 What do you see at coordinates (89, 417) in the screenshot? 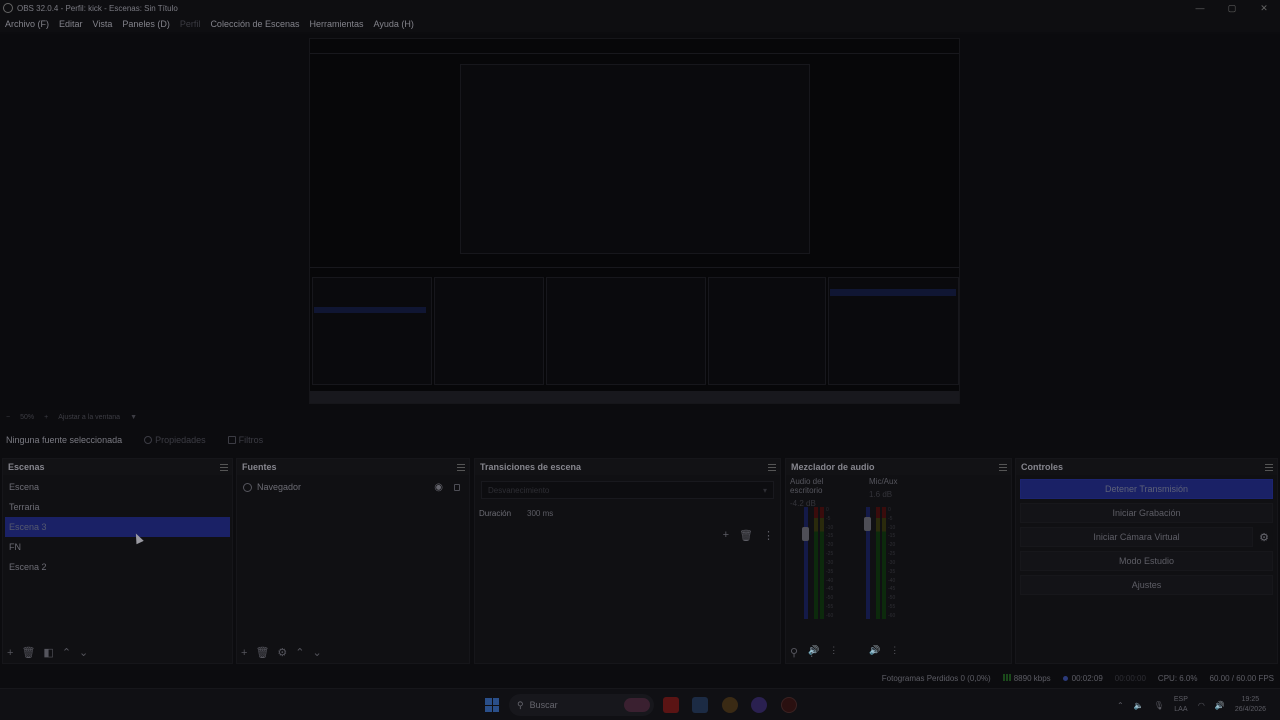
I see `zoom-fit: Ajustar a la ventana` at bounding box center [89, 417].